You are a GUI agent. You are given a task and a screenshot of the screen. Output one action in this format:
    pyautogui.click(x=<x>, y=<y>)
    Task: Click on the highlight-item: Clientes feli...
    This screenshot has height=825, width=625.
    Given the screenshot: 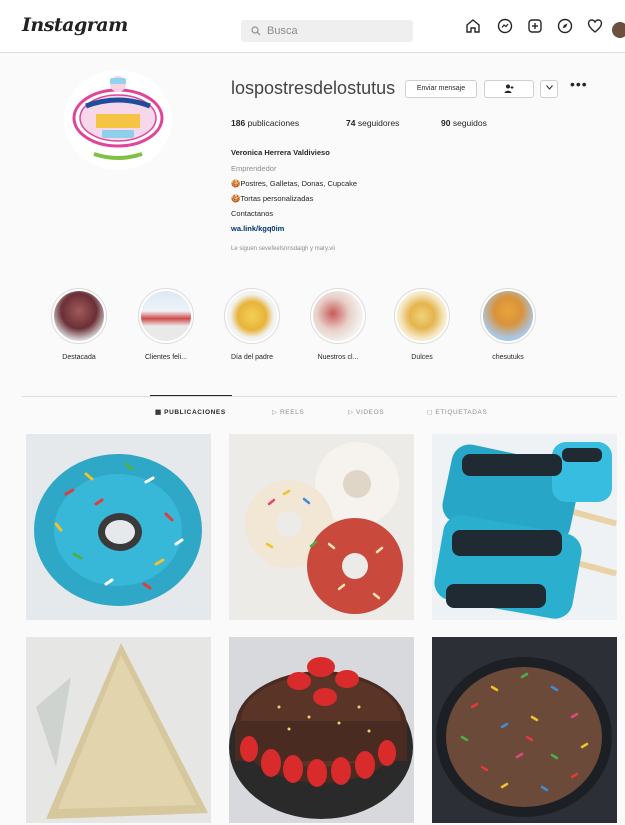 What is the action you would take?
    pyautogui.click(x=166, y=324)
    